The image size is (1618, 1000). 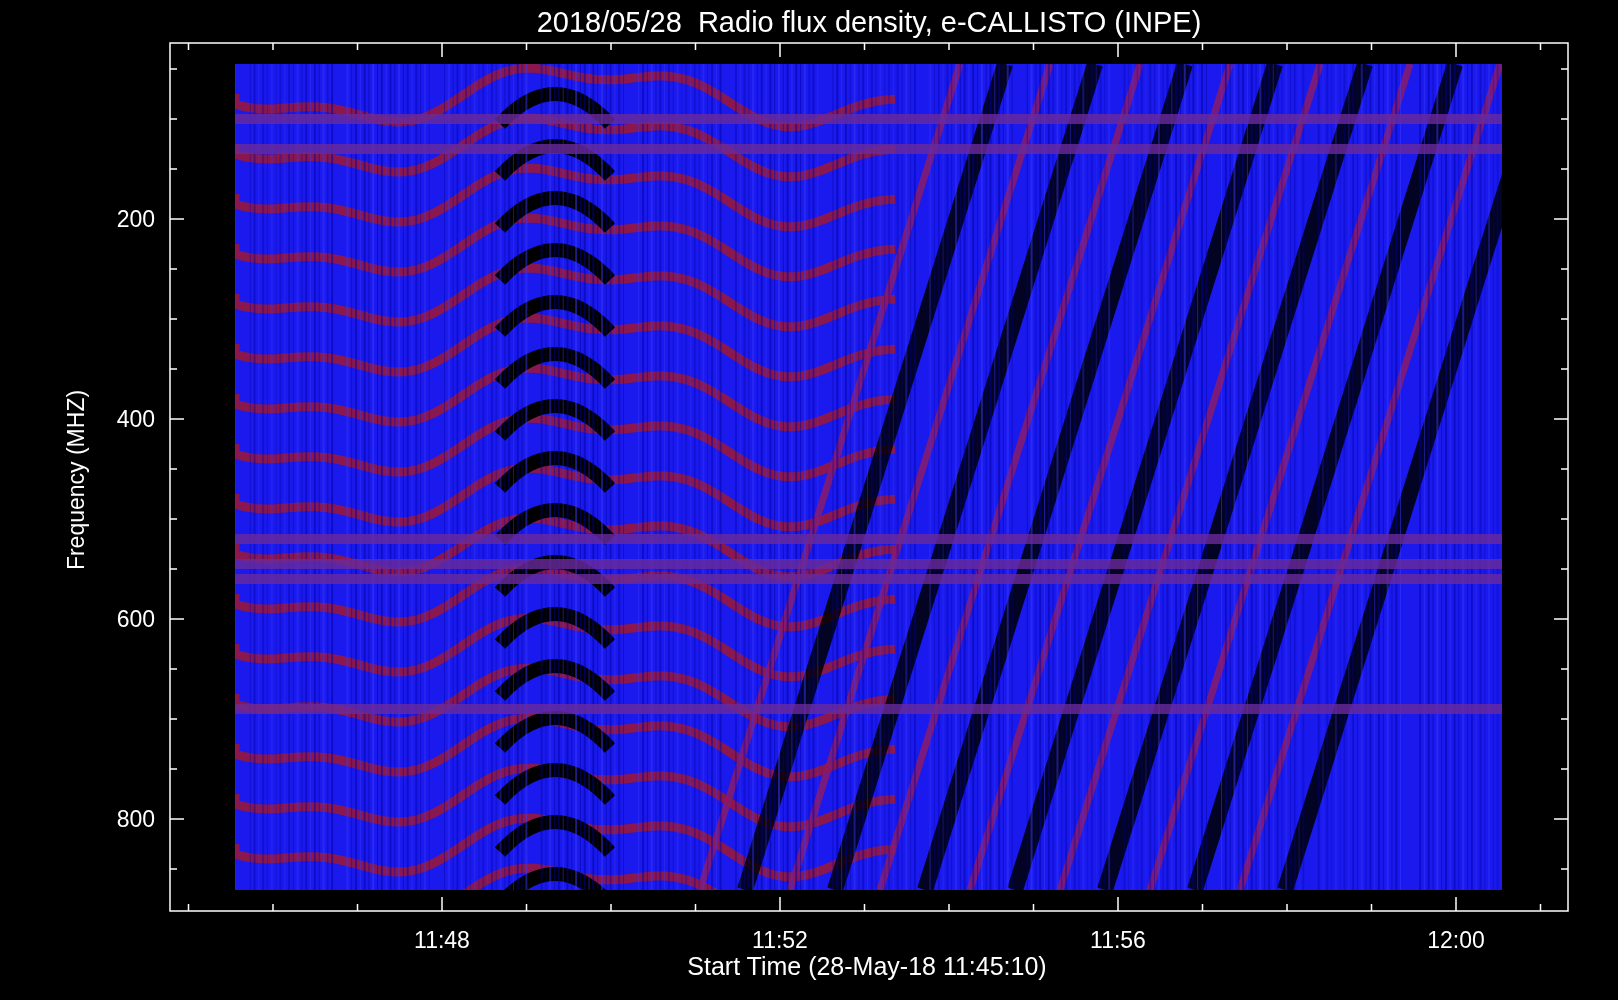 What do you see at coordinates (1456, 940) in the screenshot?
I see `x-tick-label: 12:00` at bounding box center [1456, 940].